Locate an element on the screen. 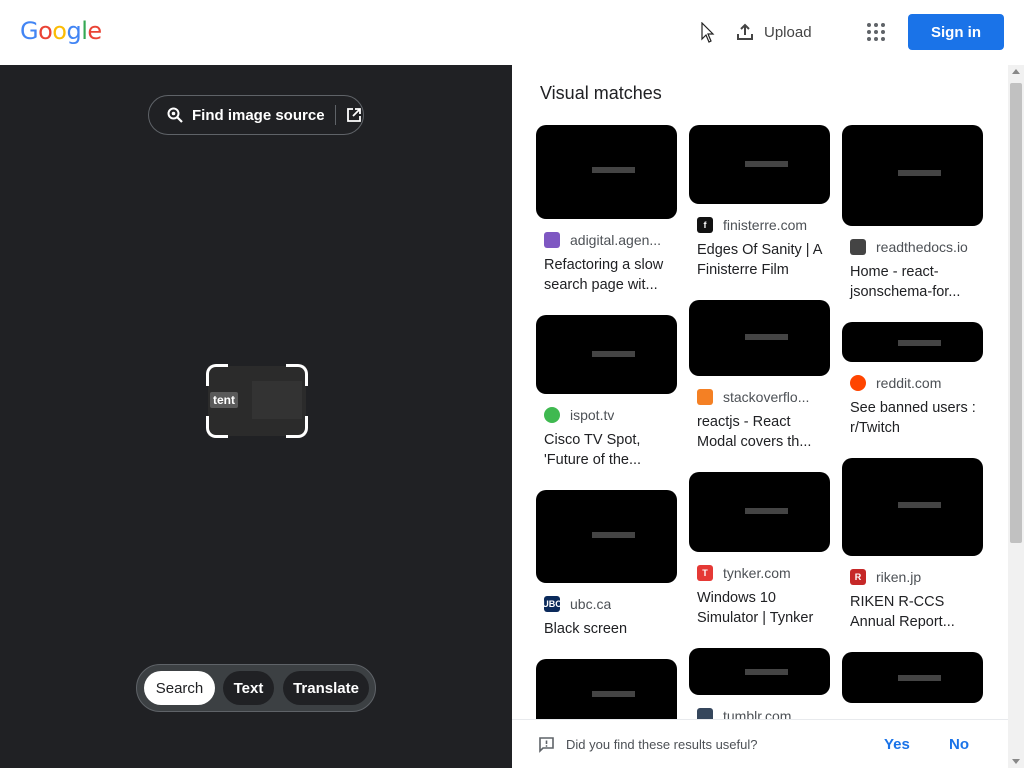  result-source-domain: finisterre.com is located at coordinates (765, 225).